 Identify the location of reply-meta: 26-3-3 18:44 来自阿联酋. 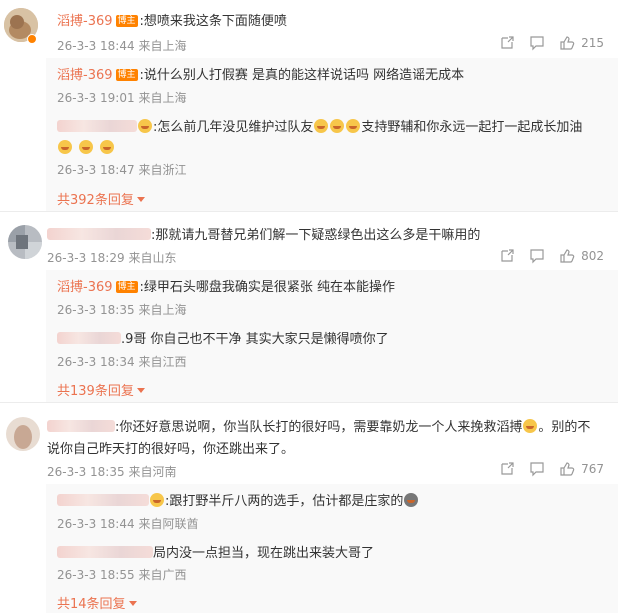
(127, 523).